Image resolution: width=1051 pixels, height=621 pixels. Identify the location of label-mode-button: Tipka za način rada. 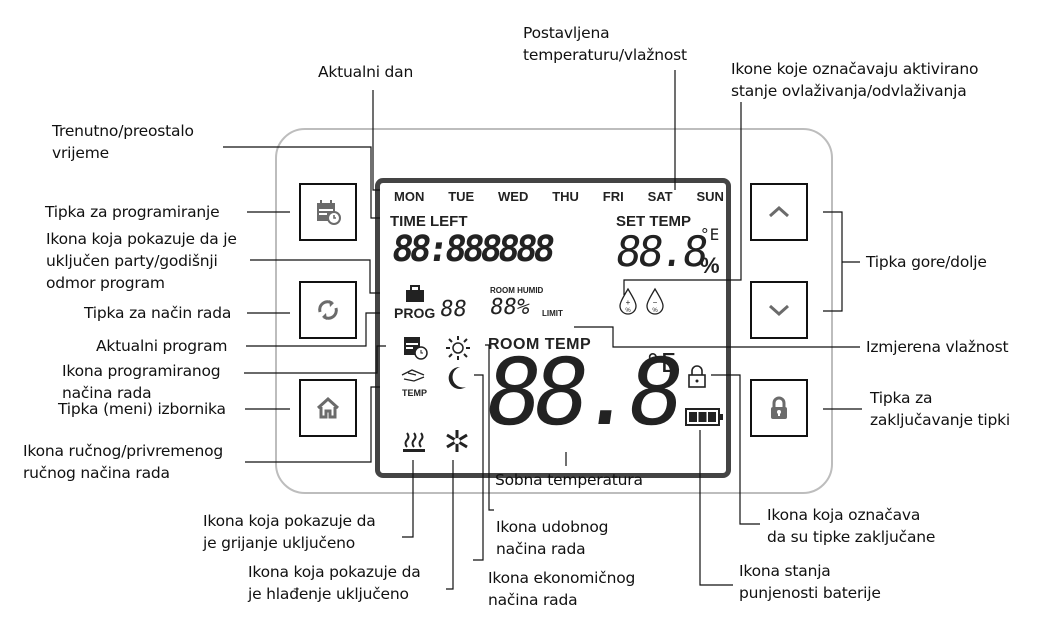
(158, 313).